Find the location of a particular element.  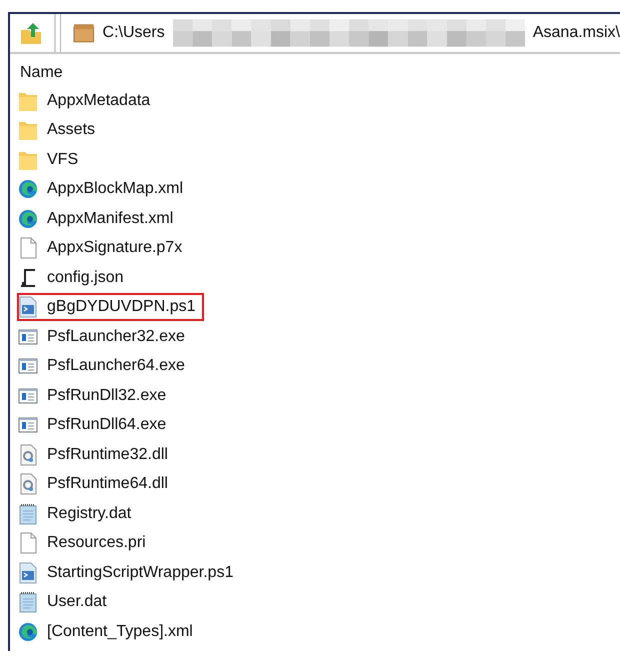

file-name: AppxBlockMap.xml is located at coordinates (117, 189).